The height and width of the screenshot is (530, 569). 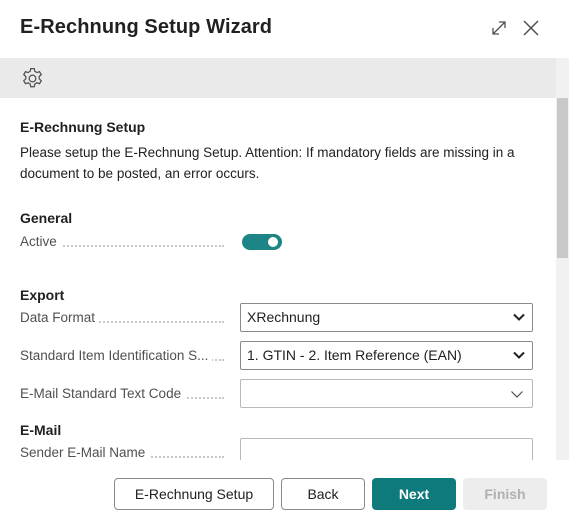 I want to click on email-text-code-label: E-Mail Standard Text Code, so click(x=125, y=393).